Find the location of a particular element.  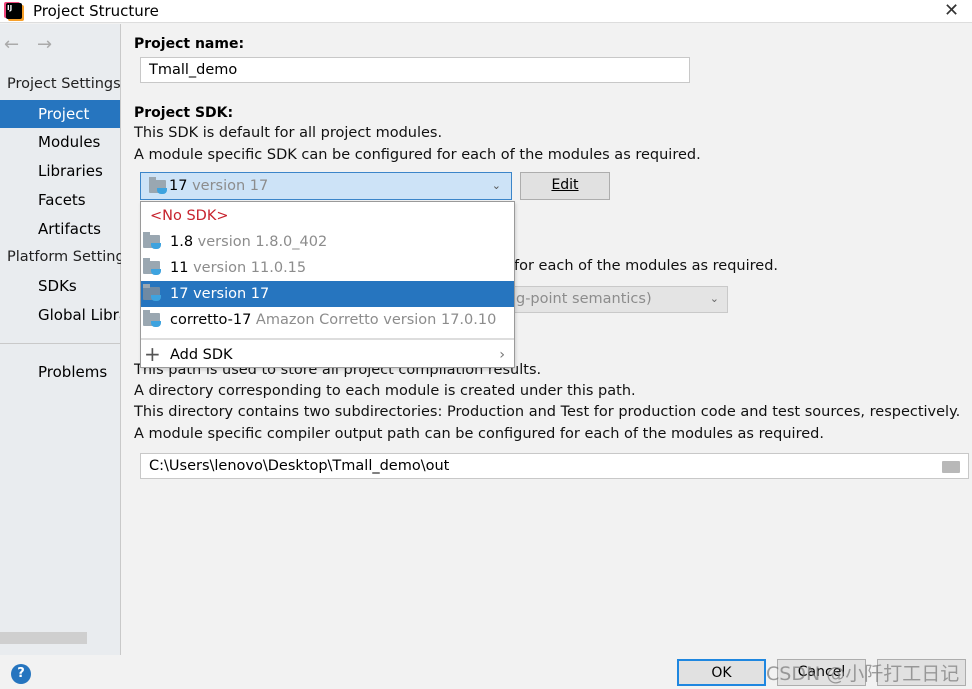

sdk-option-detail: Amazon Corretto version 17.0.10 is located at coordinates (376, 320).